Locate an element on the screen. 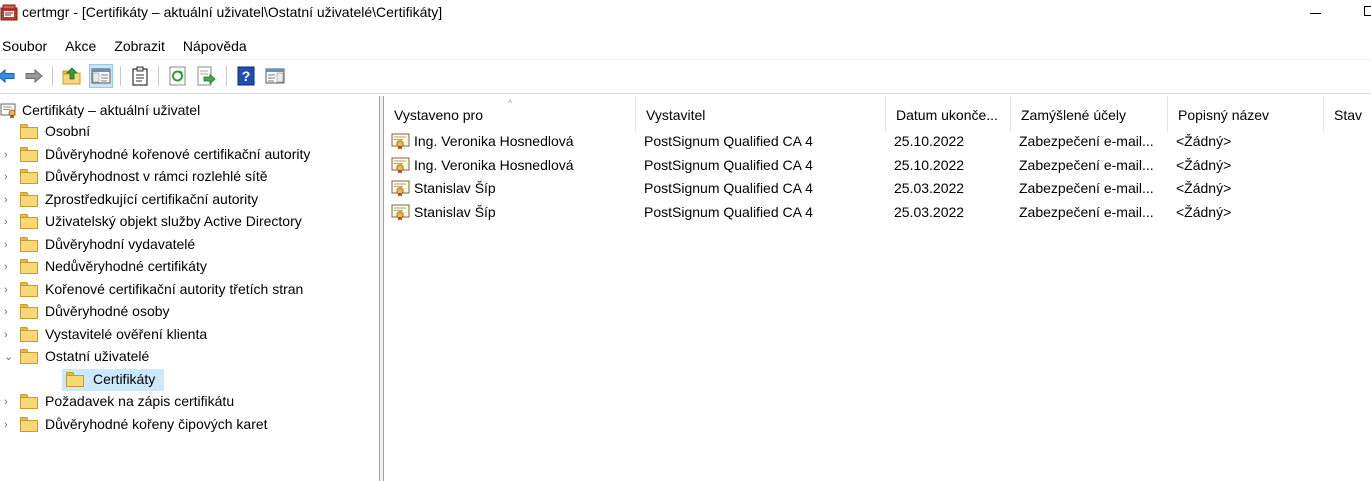  tree-item: Certifikáty is located at coordinates (113, 379).